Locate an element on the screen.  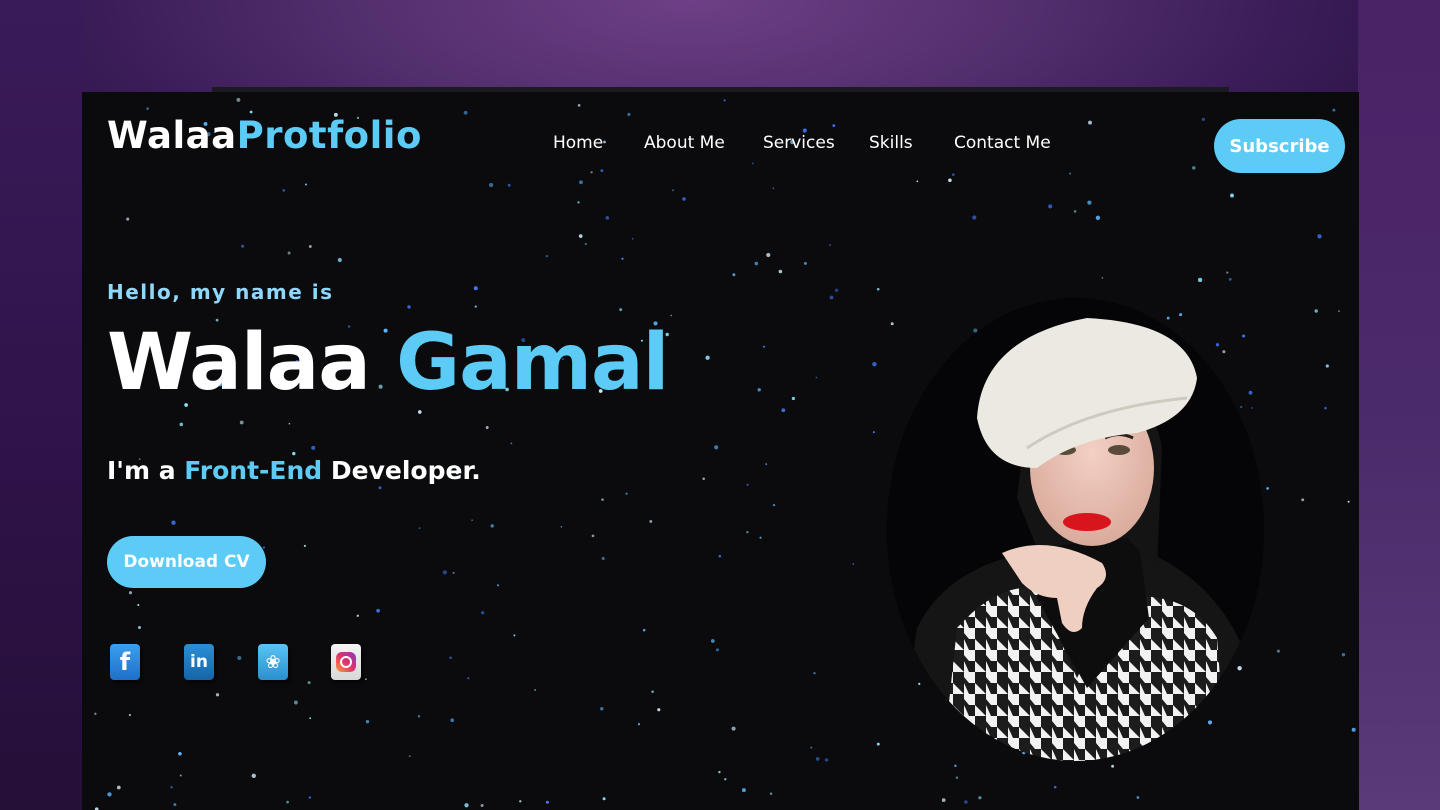
nav-about-me: About Me is located at coordinates (684, 143).